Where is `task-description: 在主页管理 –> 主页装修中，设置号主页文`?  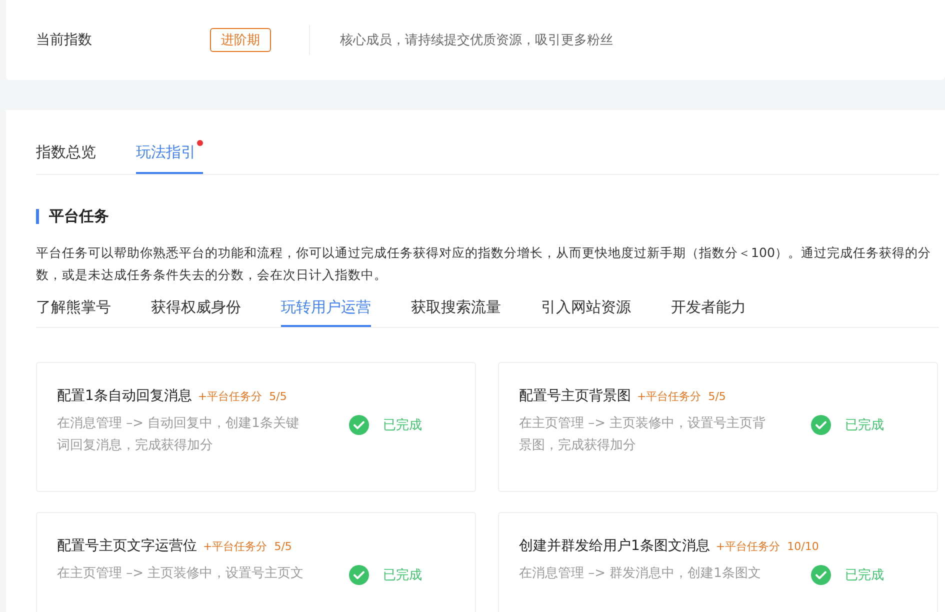 task-description: 在主页管理 –> 主页装修中，设置号主页文 is located at coordinates (181, 574).